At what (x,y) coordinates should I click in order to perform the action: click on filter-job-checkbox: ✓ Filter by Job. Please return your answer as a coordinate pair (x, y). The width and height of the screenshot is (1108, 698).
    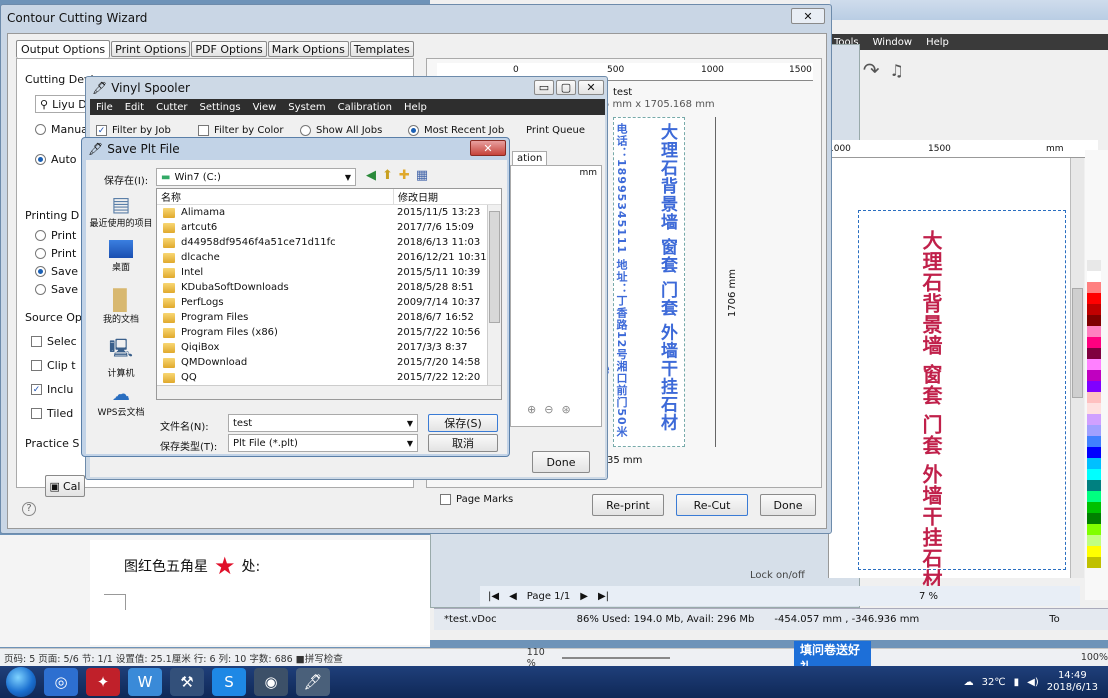
    Looking at the image, I should click on (133, 130).